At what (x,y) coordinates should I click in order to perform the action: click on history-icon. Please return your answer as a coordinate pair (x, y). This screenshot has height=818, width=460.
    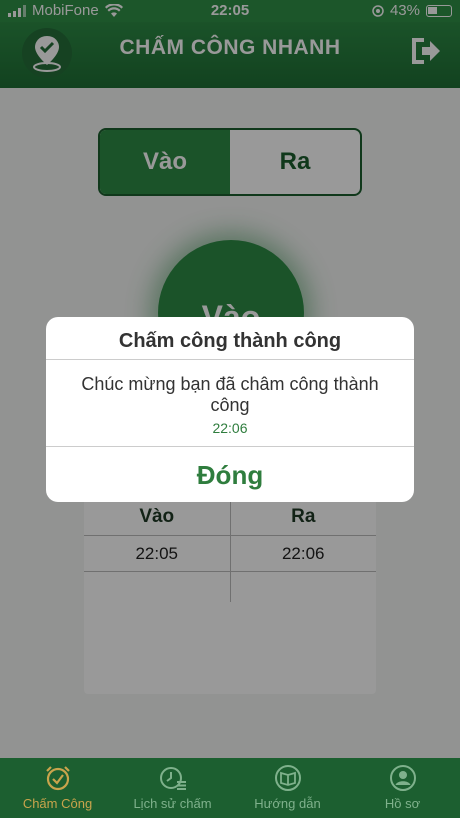
    Looking at the image, I should click on (172, 778).